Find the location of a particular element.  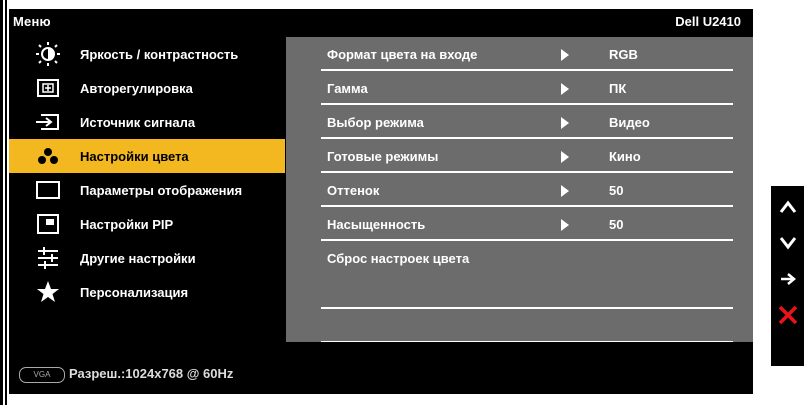

setting-row-preset-modes: Готовые режимы Кино is located at coordinates (527, 156).